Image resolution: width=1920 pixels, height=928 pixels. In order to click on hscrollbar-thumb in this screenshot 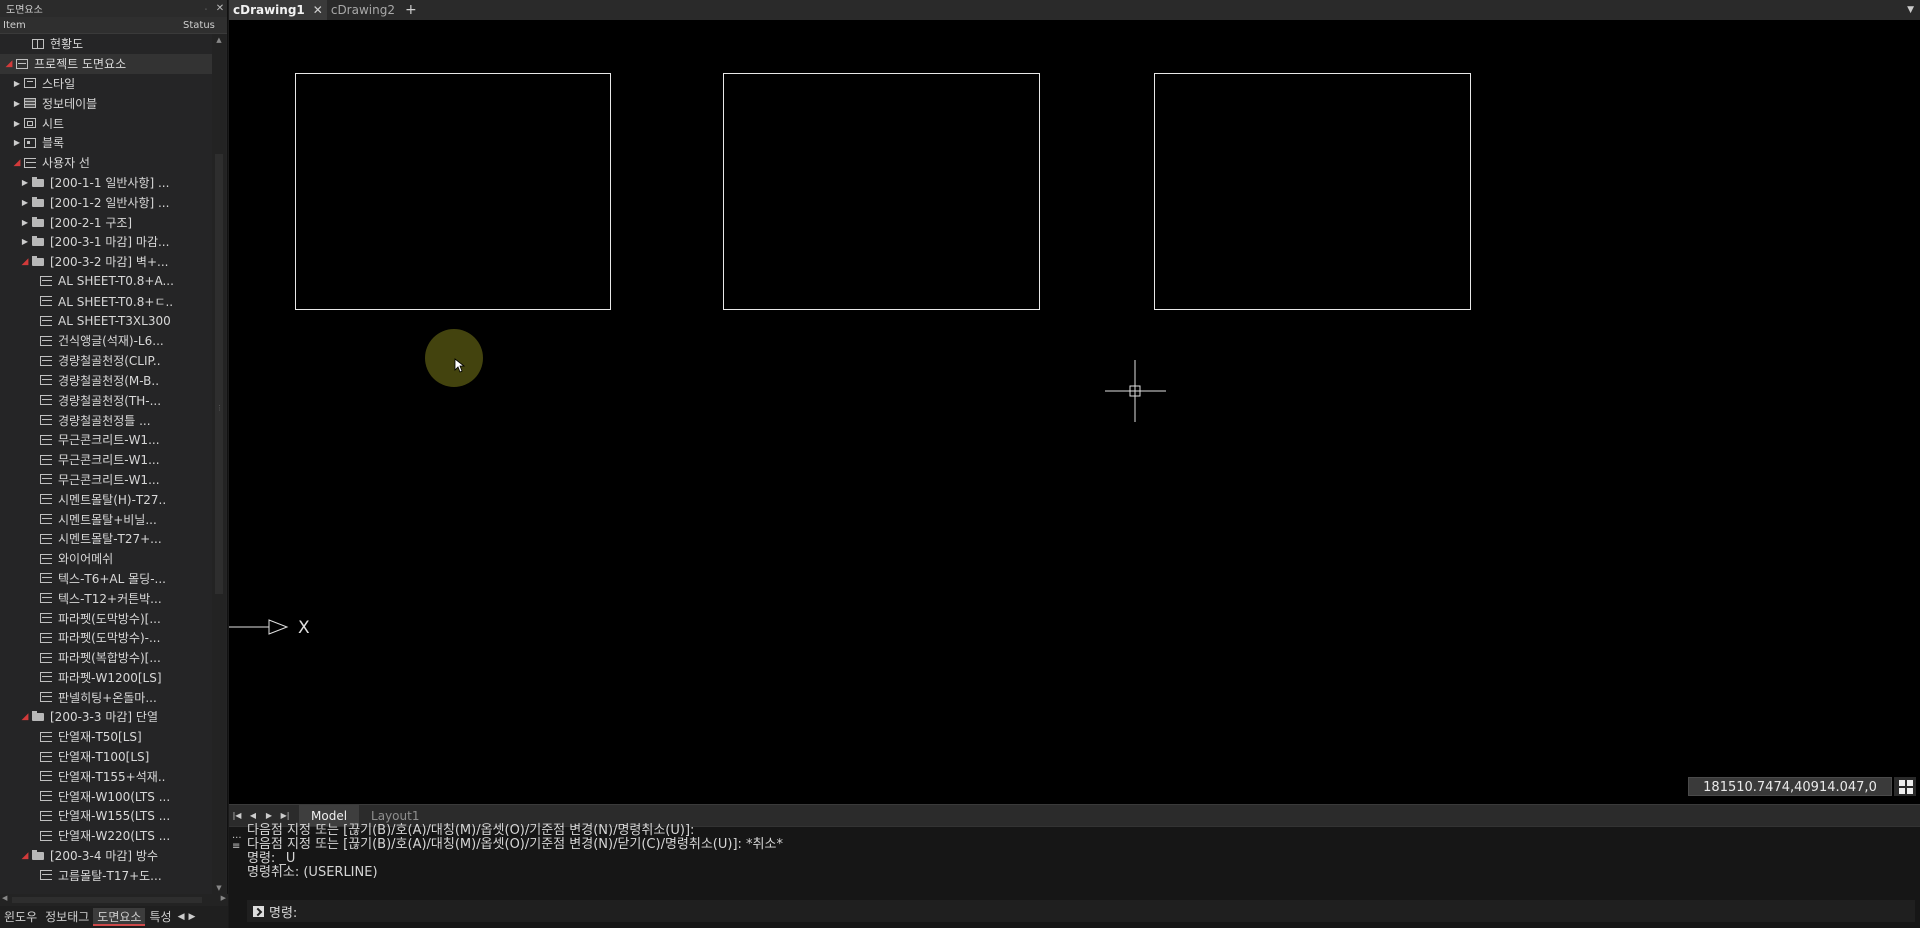, I will do `click(107, 900)`.